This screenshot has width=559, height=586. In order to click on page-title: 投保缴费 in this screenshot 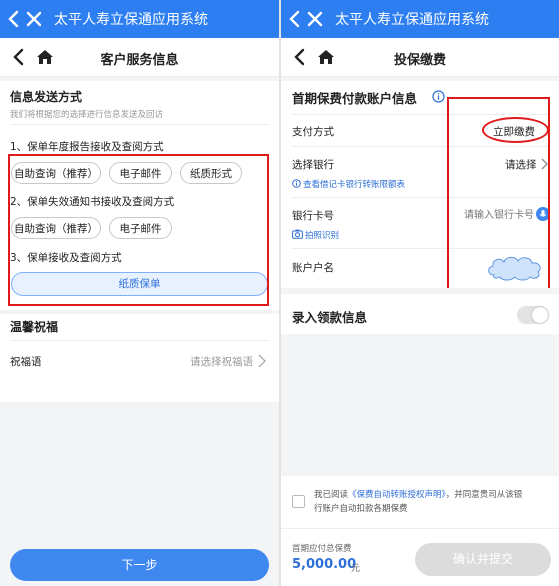, I will do `click(419, 60)`.